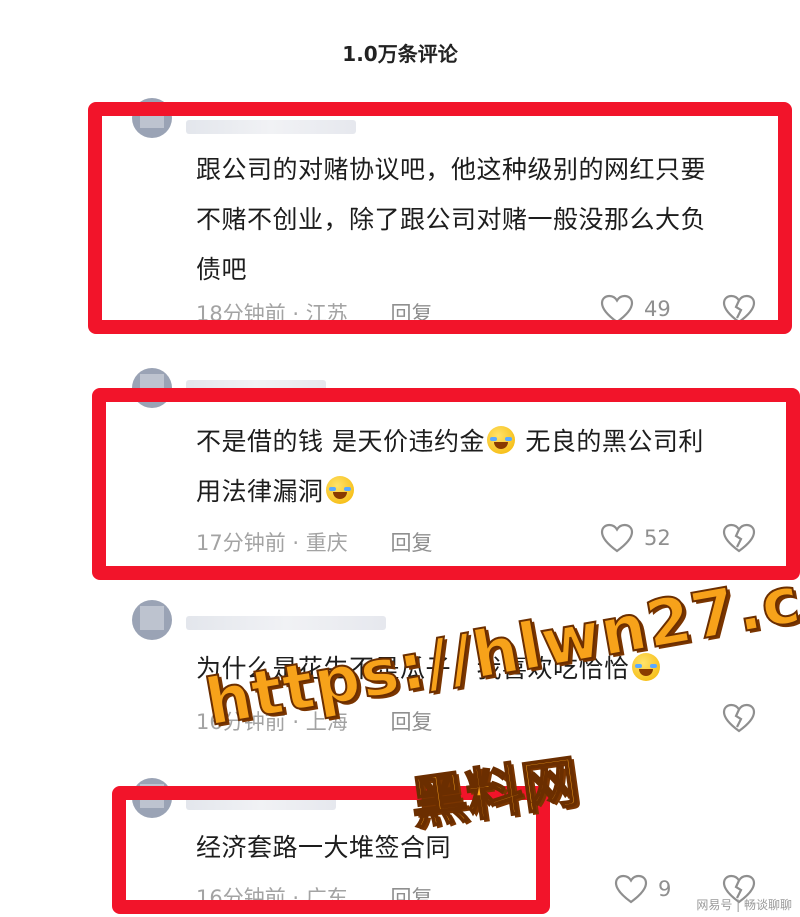 The width and height of the screenshot is (800, 917). What do you see at coordinates (326, 898) in the screenshot?
I see `comment-location: 广东` at bounding box center [326, 898].